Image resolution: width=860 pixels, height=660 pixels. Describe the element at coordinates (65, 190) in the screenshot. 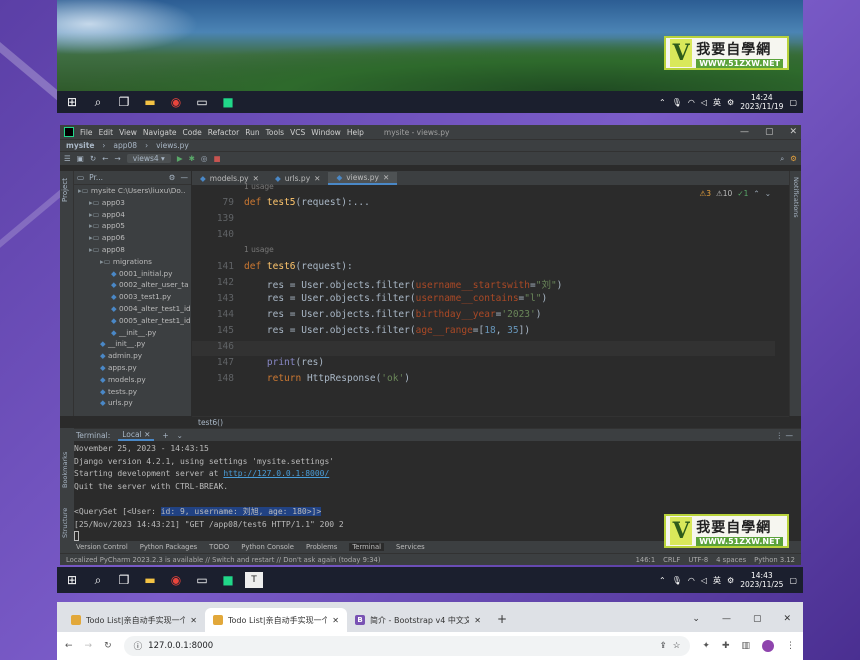

I see `project-tool-button: Project` at that location.